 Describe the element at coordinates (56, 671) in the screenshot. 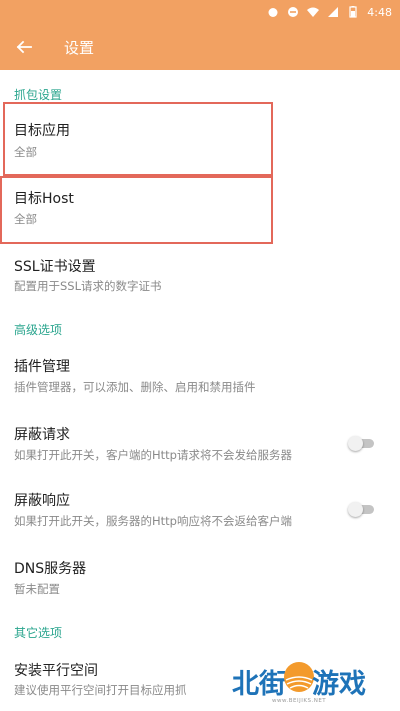

I see `pref-title: 安装平行空间` at that location.